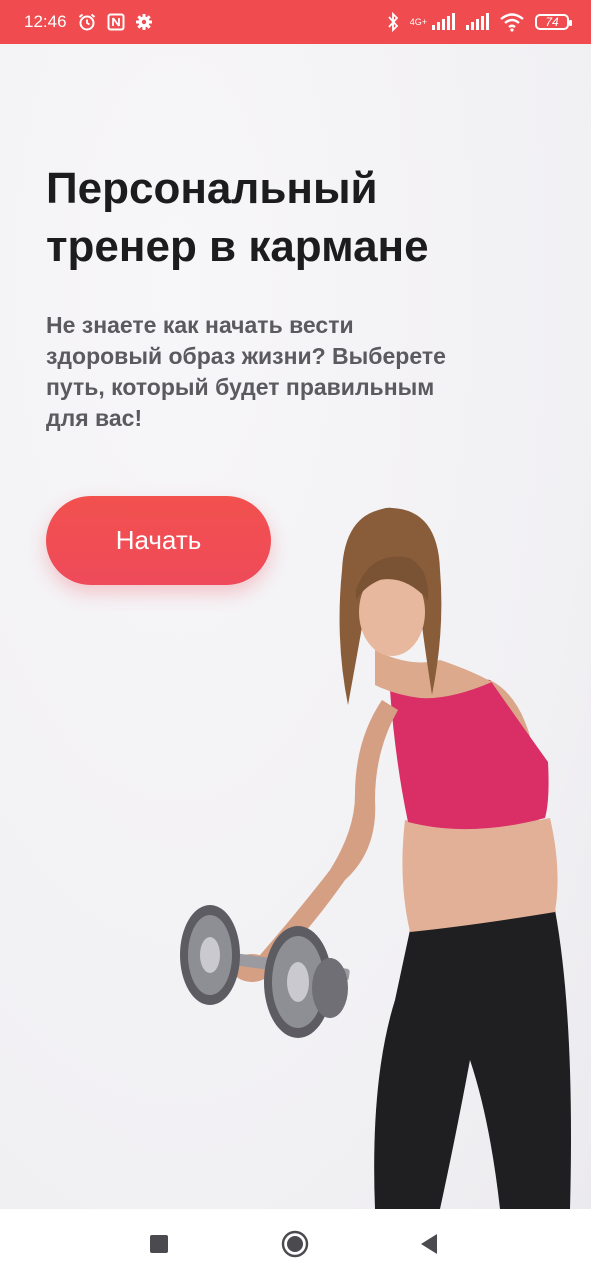  I want to click on alarm-icon, so click(87, 22).